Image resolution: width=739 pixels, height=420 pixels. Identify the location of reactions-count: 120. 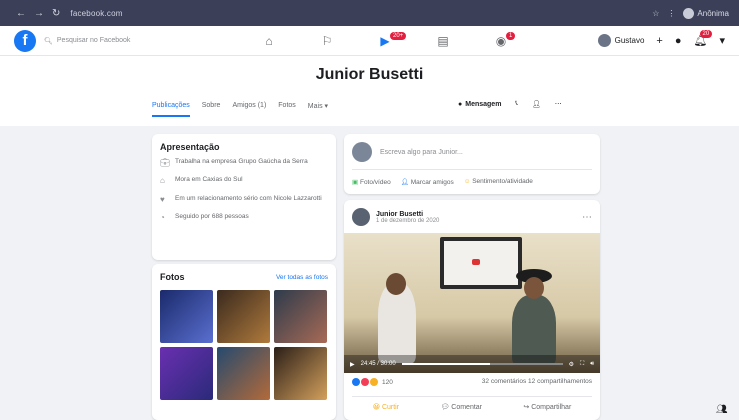
(387, 382).